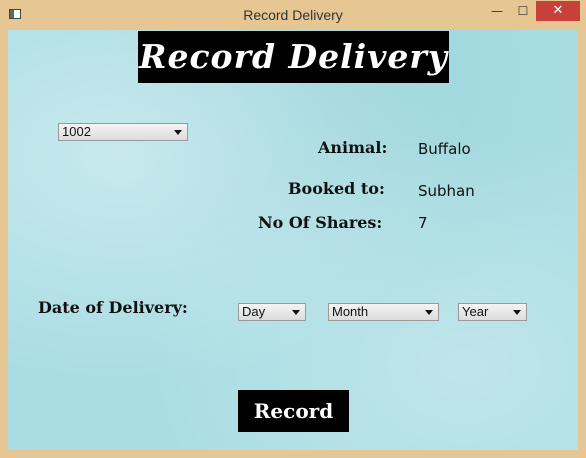 This screenshot has height=458, width=586. I want to click on day-dropdown: Day, so click(272, 312).